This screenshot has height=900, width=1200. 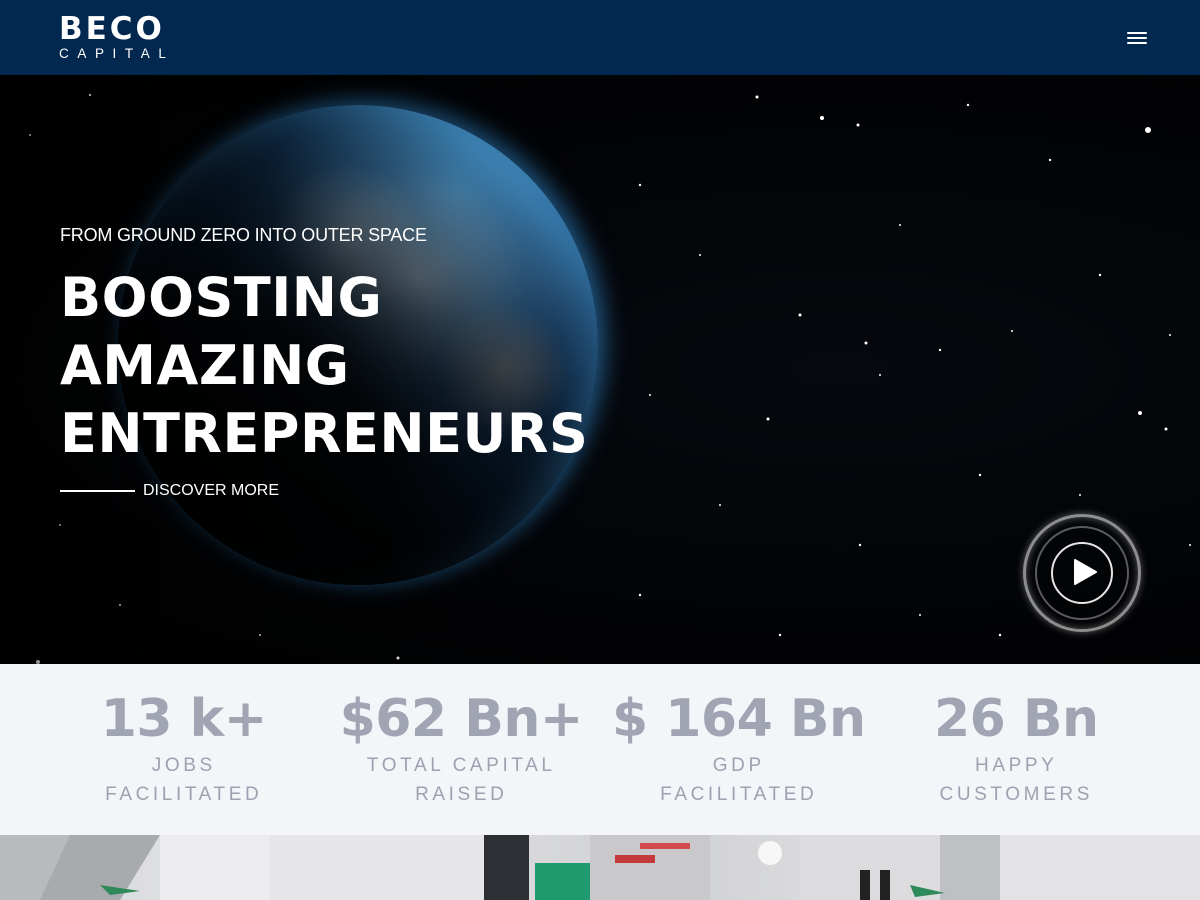 I want to click on discover-line, so click(x=97, y=491).